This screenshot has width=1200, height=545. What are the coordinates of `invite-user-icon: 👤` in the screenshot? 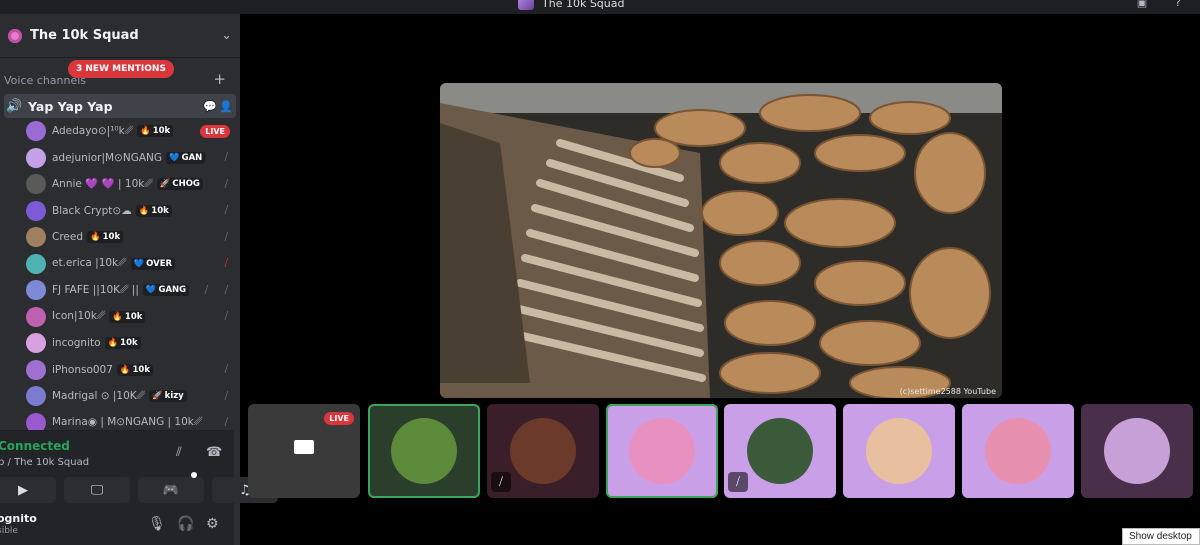 It's located at (226, 106).